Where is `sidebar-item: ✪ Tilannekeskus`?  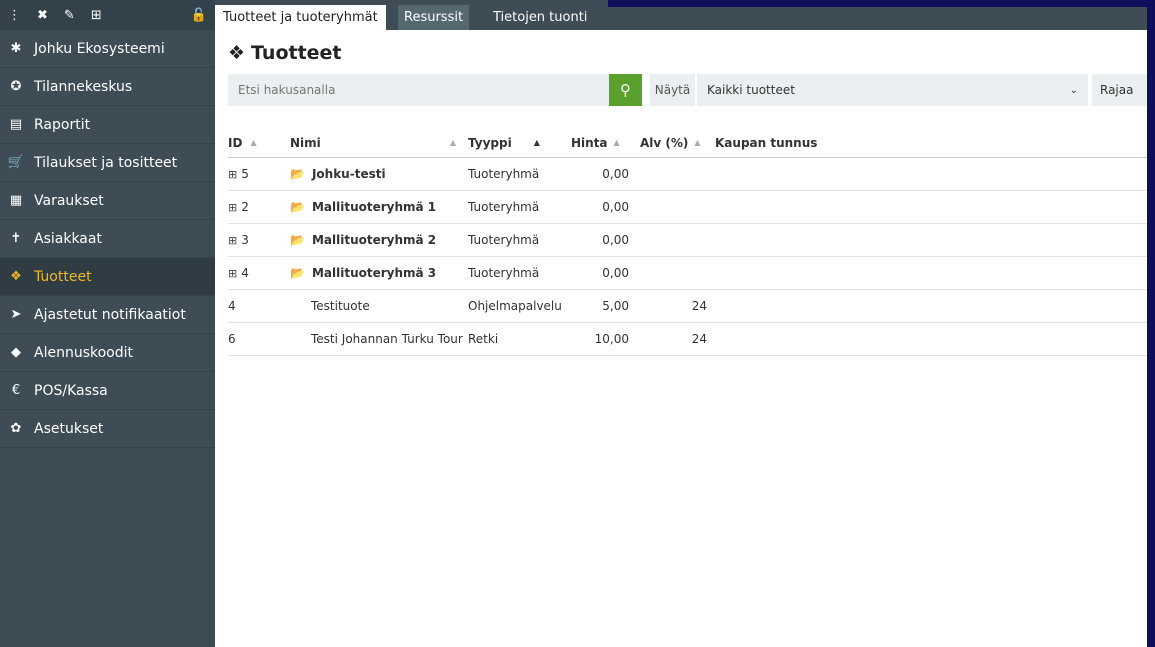
sidebar-item: ✪ Tilannekeskus is located at coordinates (107, 87).